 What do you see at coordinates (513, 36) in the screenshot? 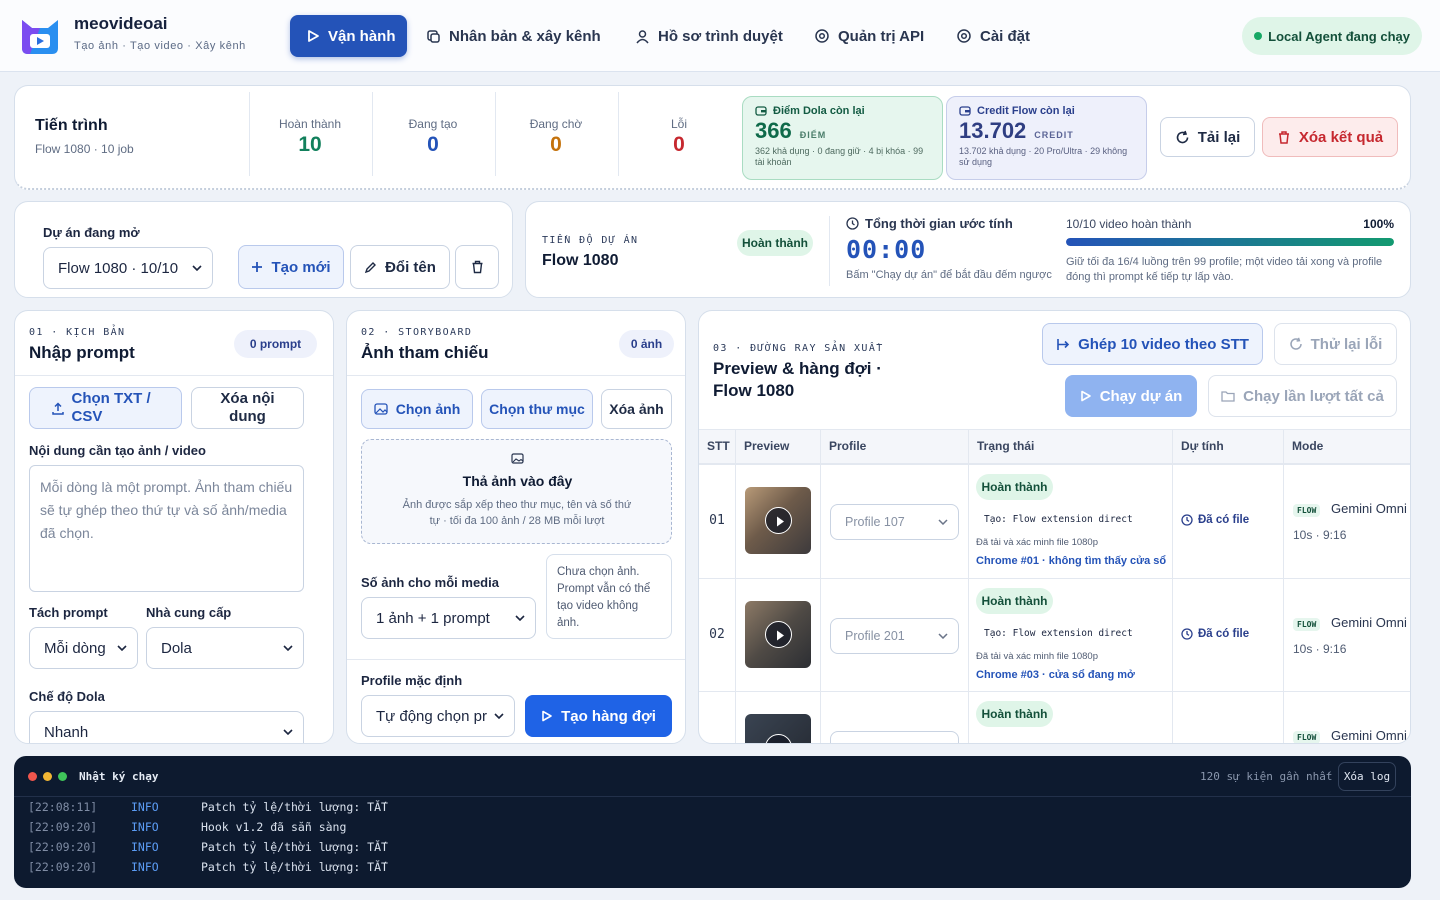
I see `nav-tab-nhan-ban: Nhân bản & xây kênh` at bounding box center [513, 36].